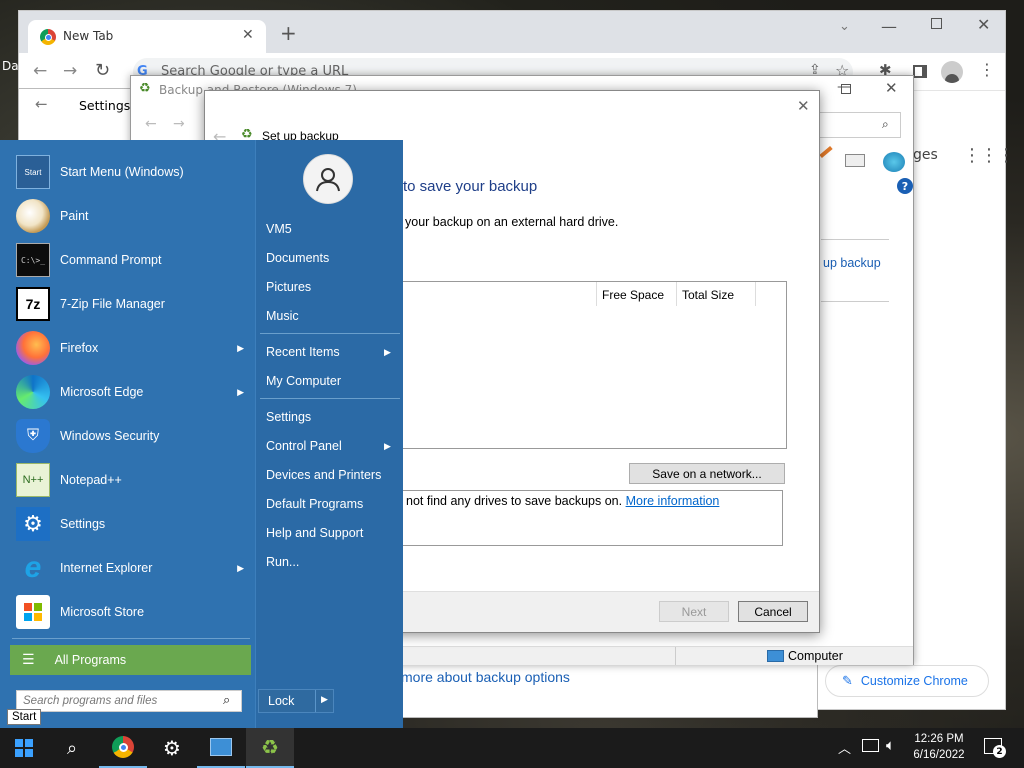 This screenshot has height=768, width=1024. Describe the element at coordinates (10, 66) in the screenshot. I see `desktop-icon-label: Da` at that location.